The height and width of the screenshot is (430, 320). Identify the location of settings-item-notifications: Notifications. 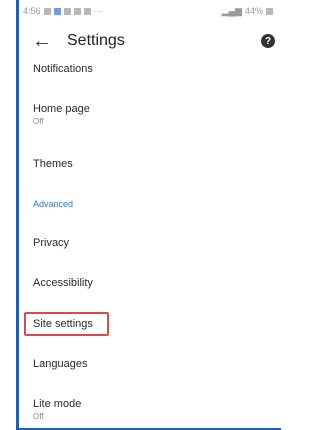
(63, 69).